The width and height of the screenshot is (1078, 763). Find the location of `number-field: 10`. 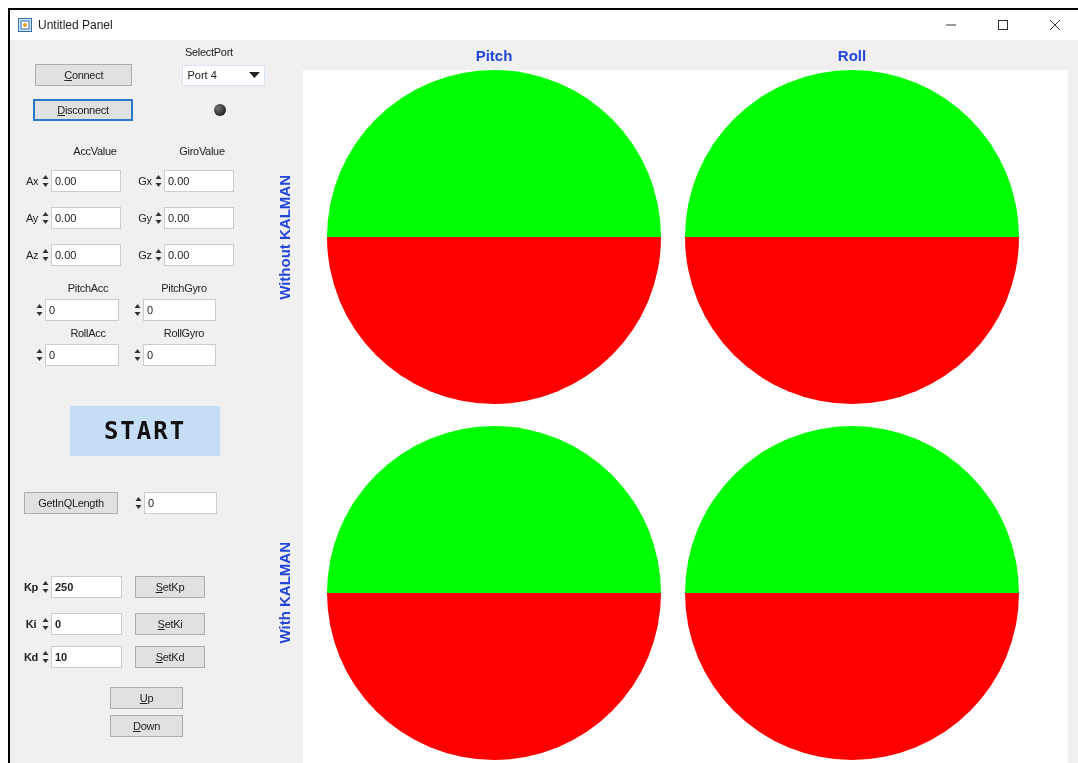

number-field: 10 is located at coordinates (86, 656).